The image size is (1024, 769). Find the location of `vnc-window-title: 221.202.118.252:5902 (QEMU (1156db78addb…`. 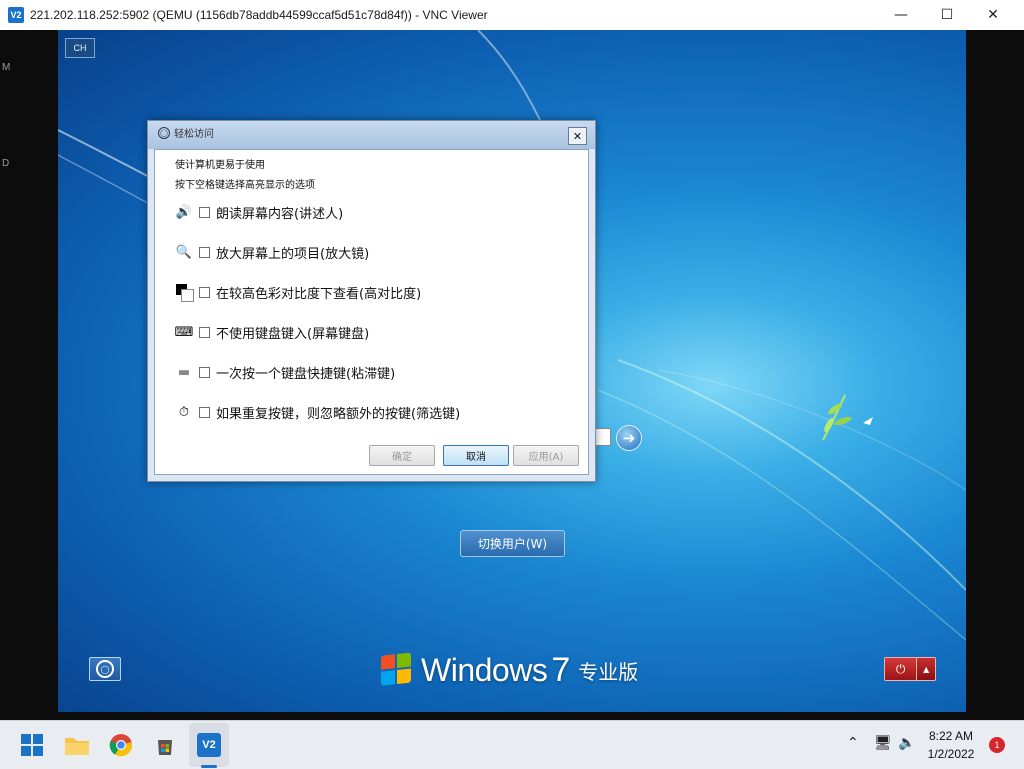

vnc-window-title: 221.202.118.252:5902 (QEMU (1156db78addb… is located at coordinates (259, 15).